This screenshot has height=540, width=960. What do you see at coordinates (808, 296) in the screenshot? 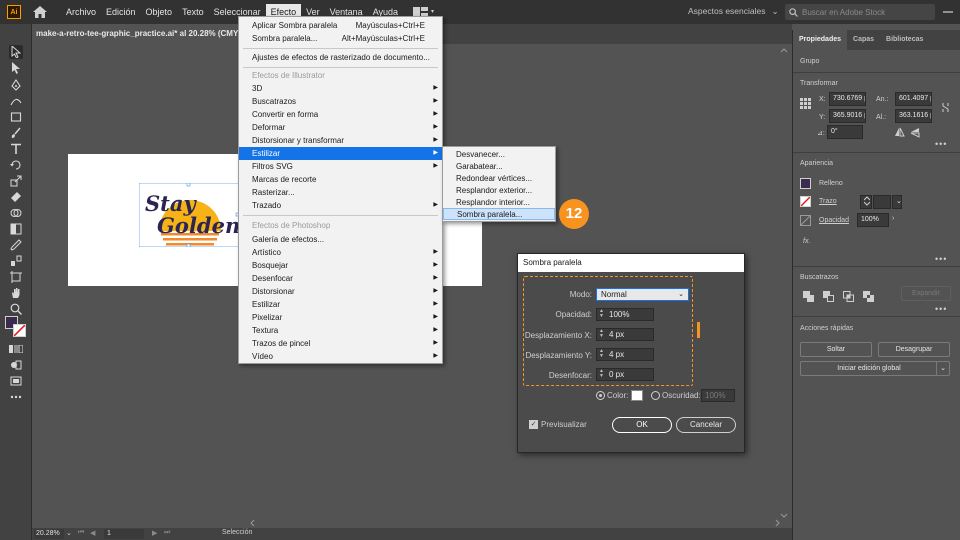
I see `unite-icon` at bounding box center [808, 296].